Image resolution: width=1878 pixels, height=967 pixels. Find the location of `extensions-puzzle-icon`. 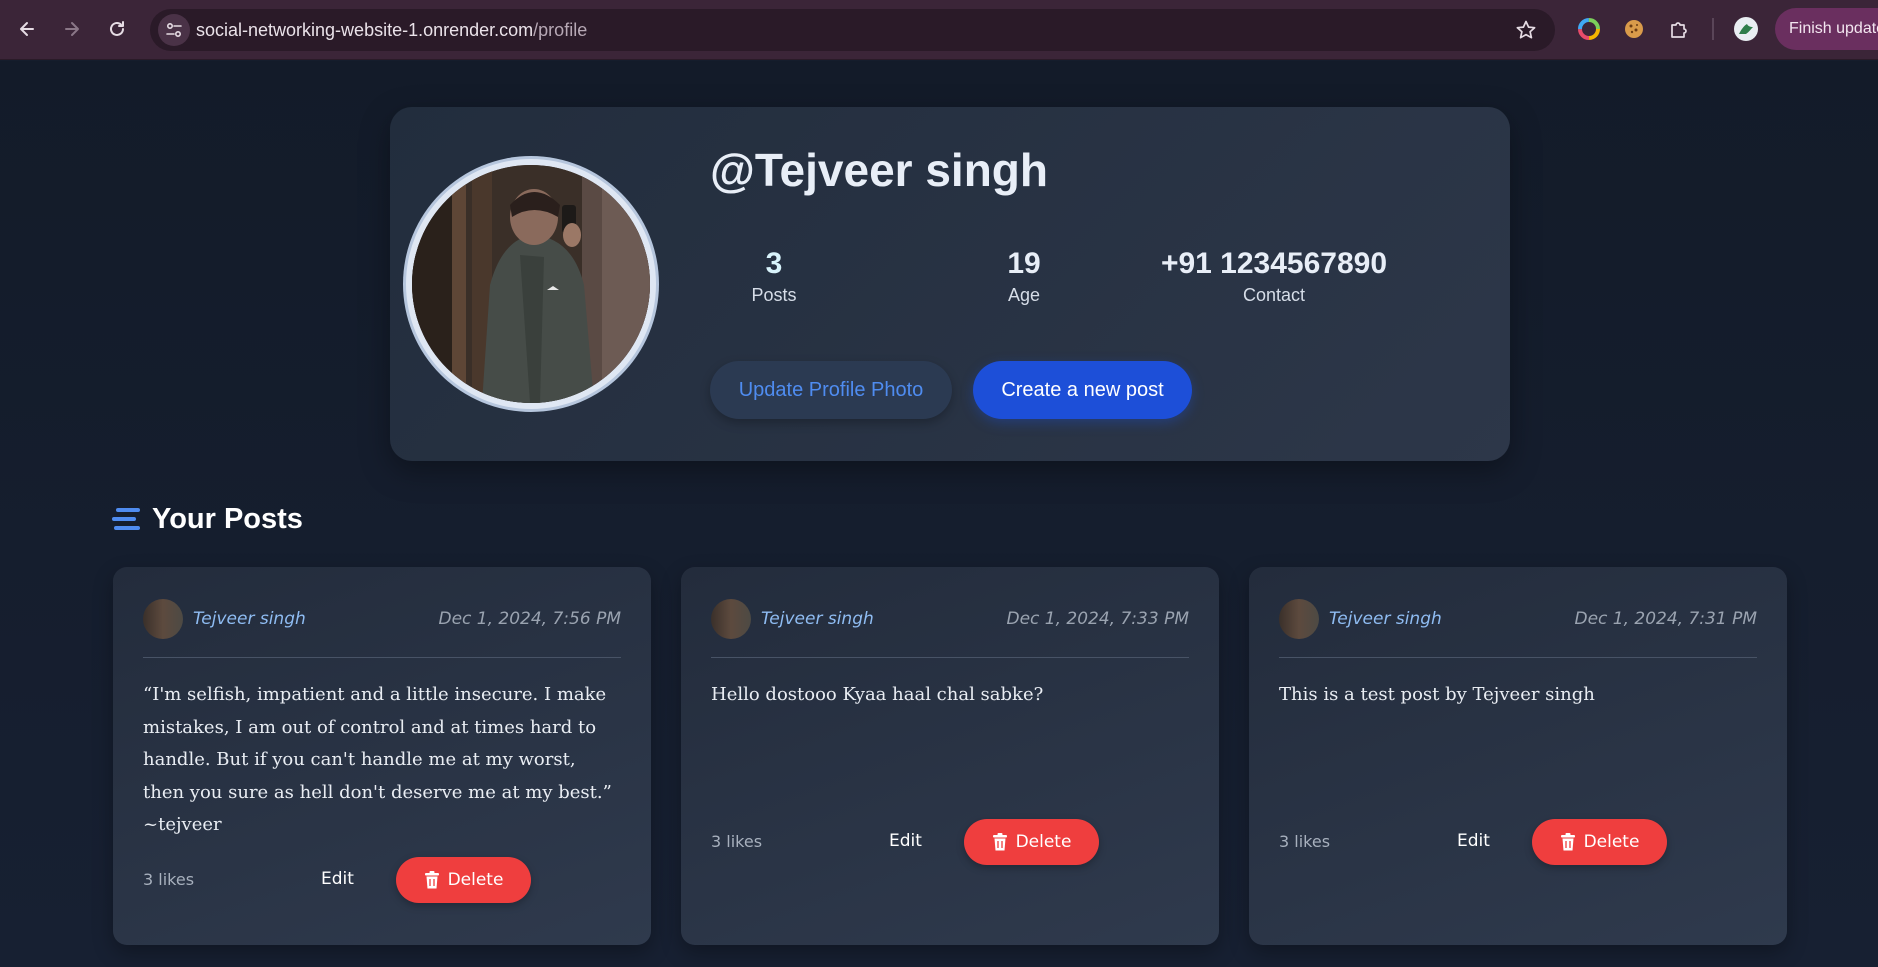

extensions-puzzle-icon is located at coordinates (1679, 29).